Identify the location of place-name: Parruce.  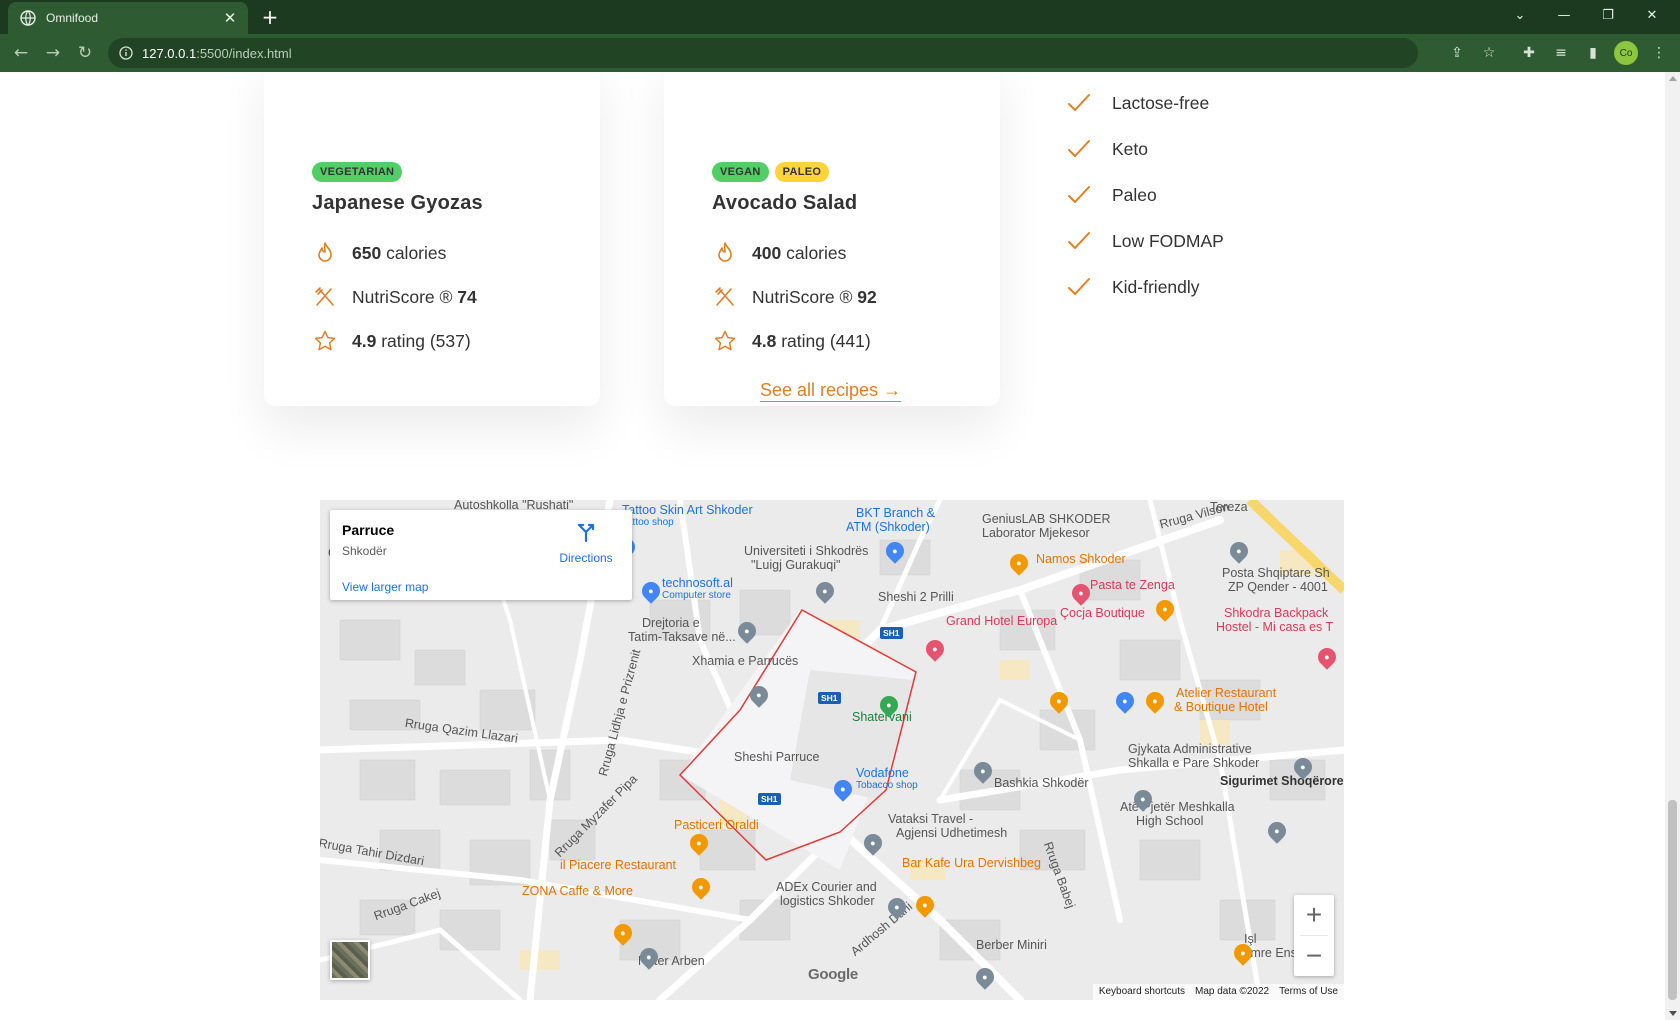
(368, 530).